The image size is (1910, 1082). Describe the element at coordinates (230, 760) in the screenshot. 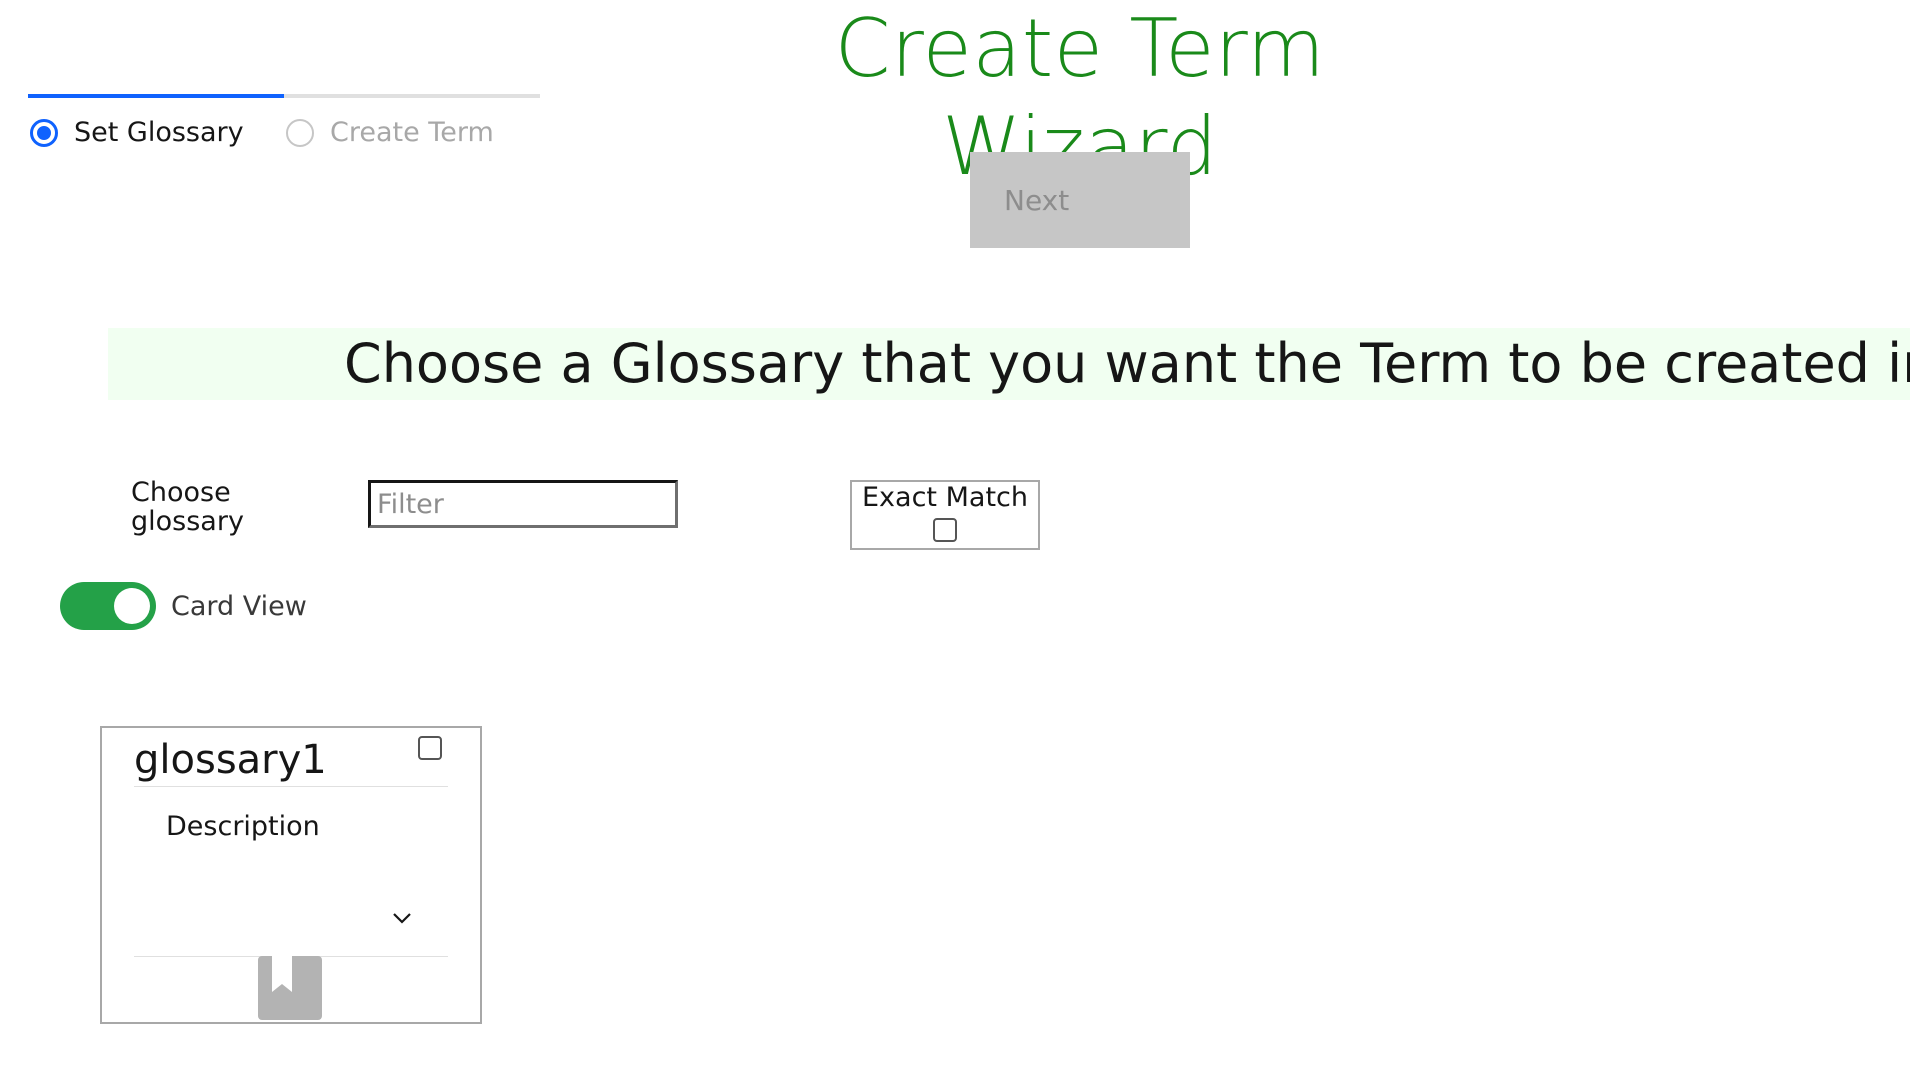

I see `glossary-name: glossary1` at that location.